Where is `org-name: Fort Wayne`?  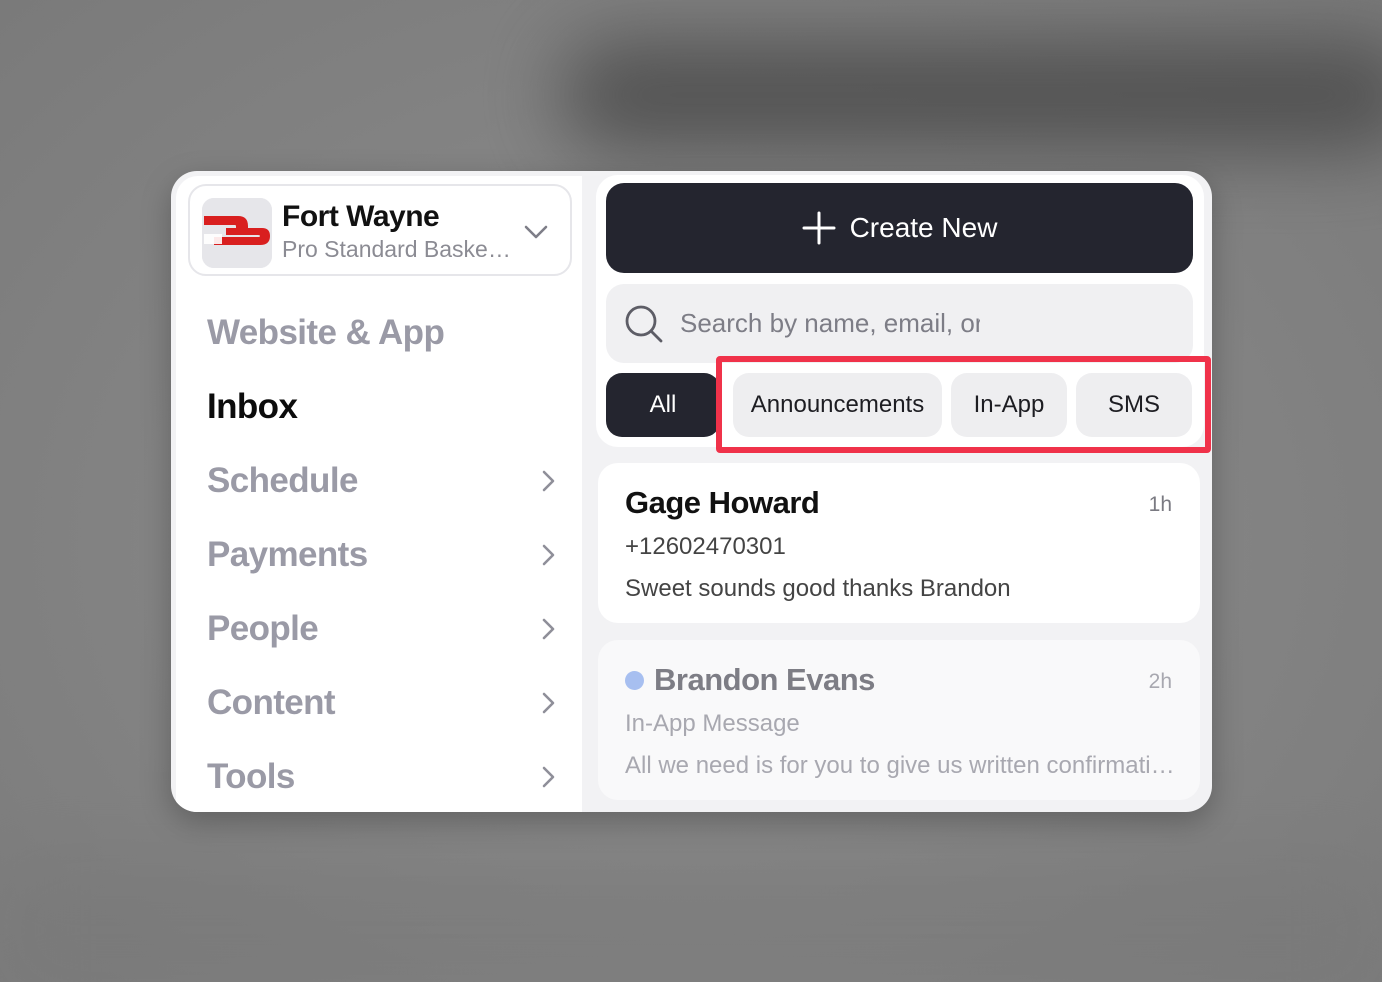
org-name: Fort Wayne is located at coordinates (361, 216).